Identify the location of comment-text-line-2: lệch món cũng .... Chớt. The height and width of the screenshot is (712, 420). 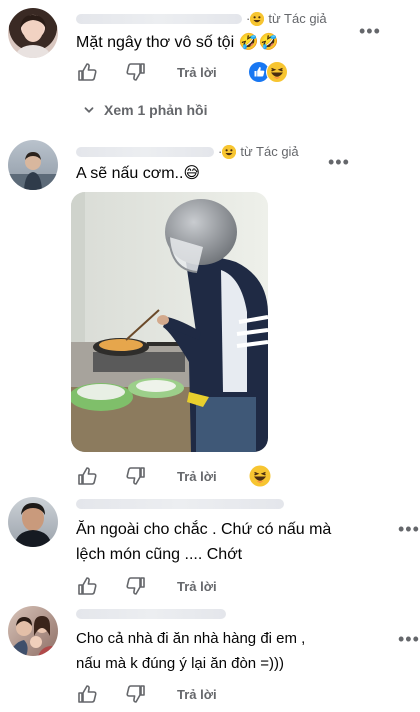
(159, 554).